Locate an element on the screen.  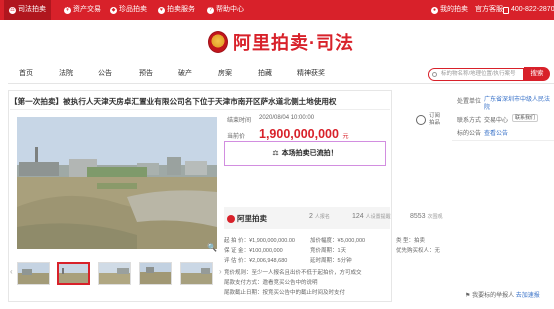
top-phone-number: 400-822-2870 is located at coordinates (532, 9).